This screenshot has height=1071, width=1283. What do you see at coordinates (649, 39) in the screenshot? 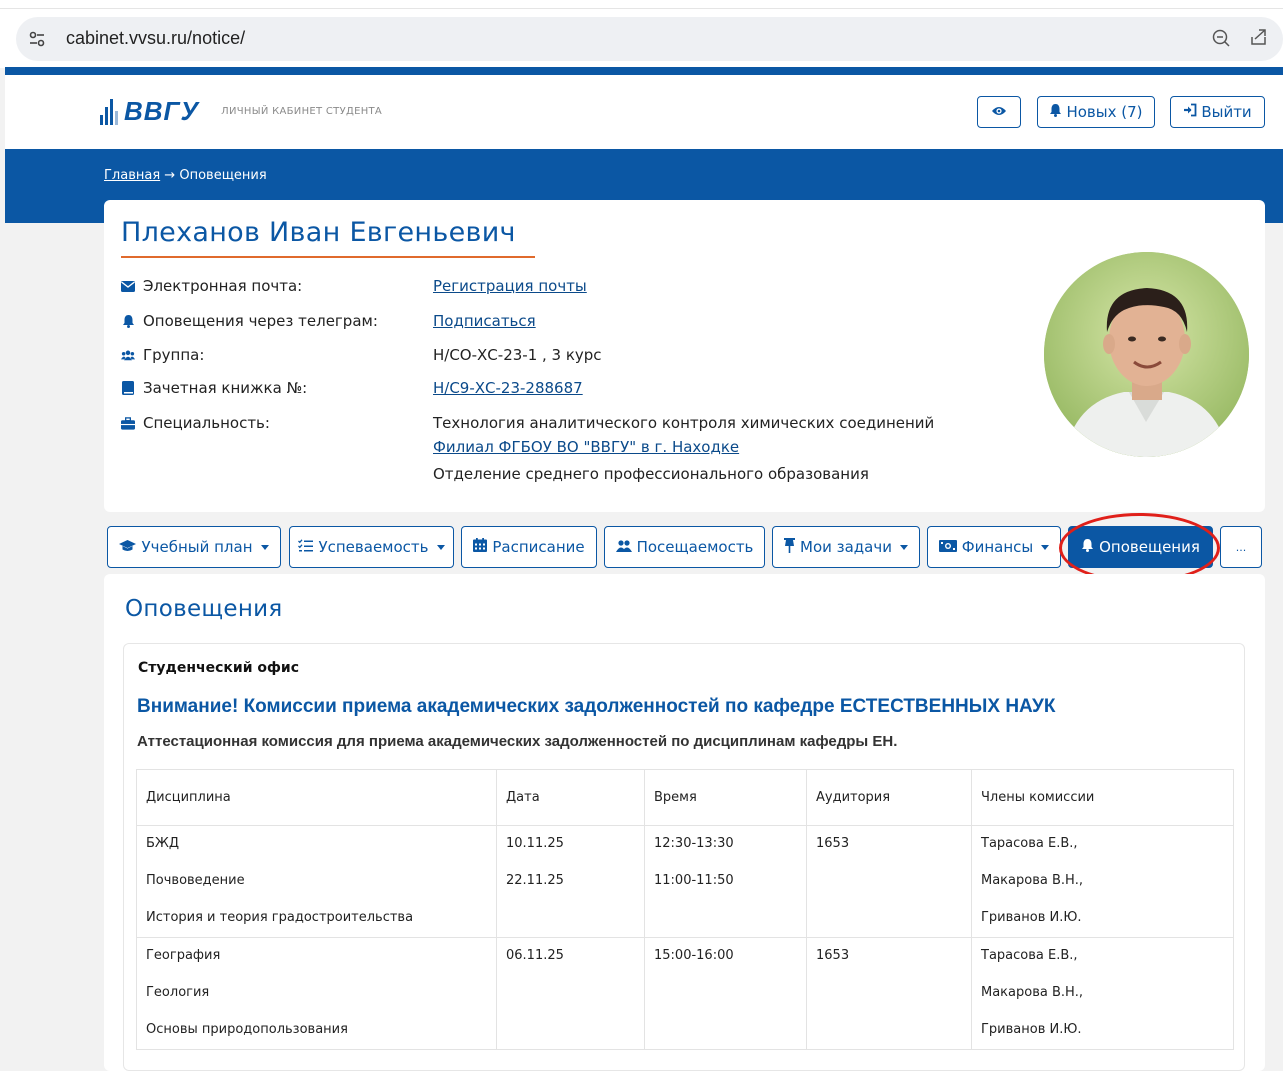
I see `address-bar: cabinet.vvsu.ru/notice/` at bounding box center [649, 39].